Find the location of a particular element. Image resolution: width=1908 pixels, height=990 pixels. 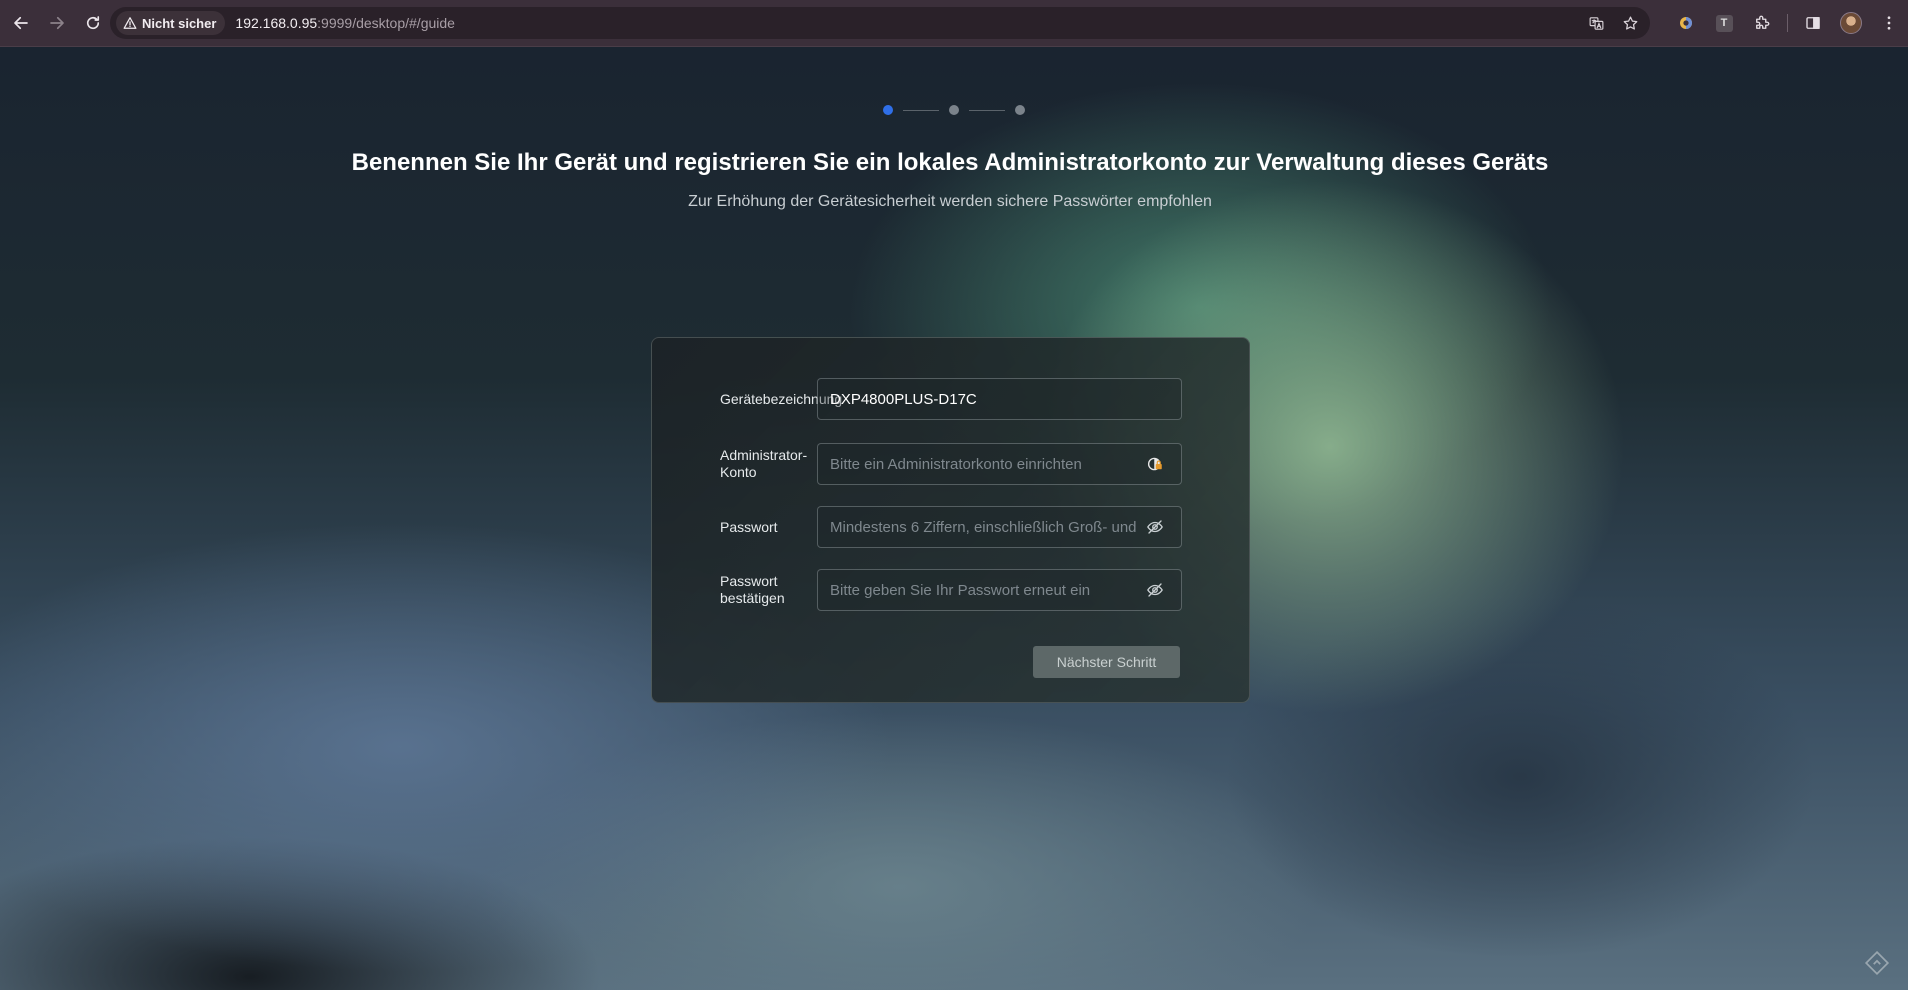

confirm-password-input is located at coordinates (999, 590).